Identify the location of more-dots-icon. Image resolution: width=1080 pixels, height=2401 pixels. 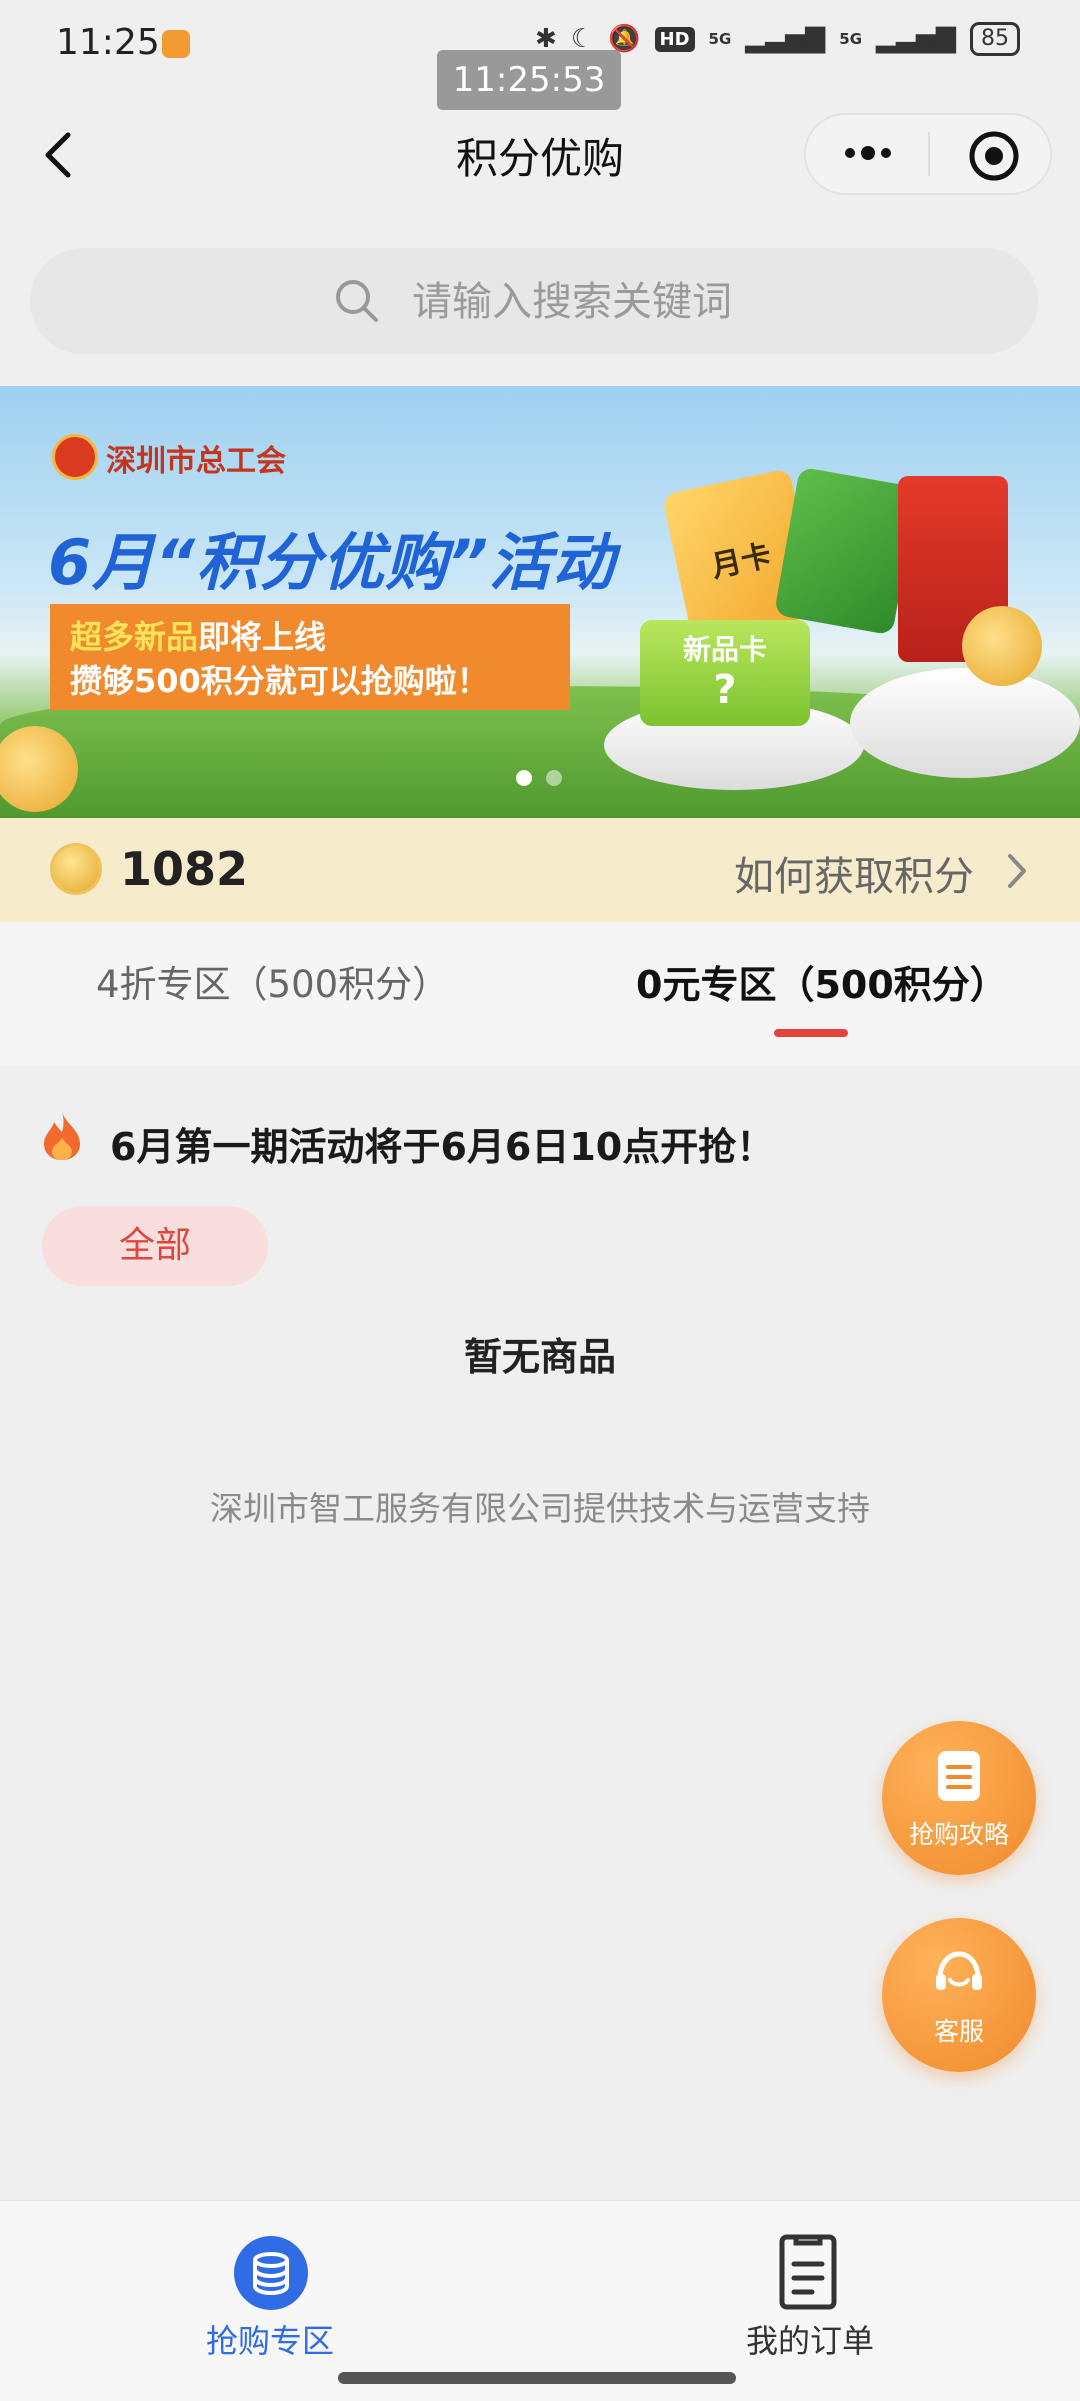
(868, 153).